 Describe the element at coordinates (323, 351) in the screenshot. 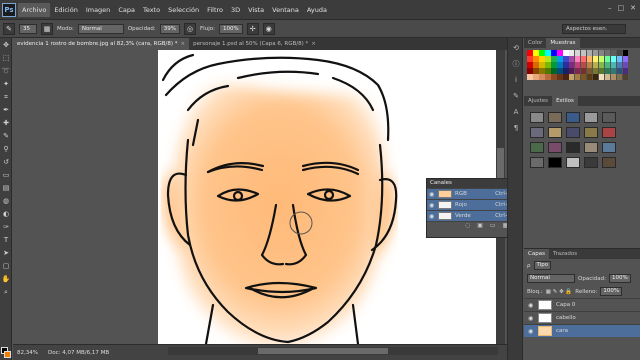

I see `horizontal-scroll-thumb` at that location.